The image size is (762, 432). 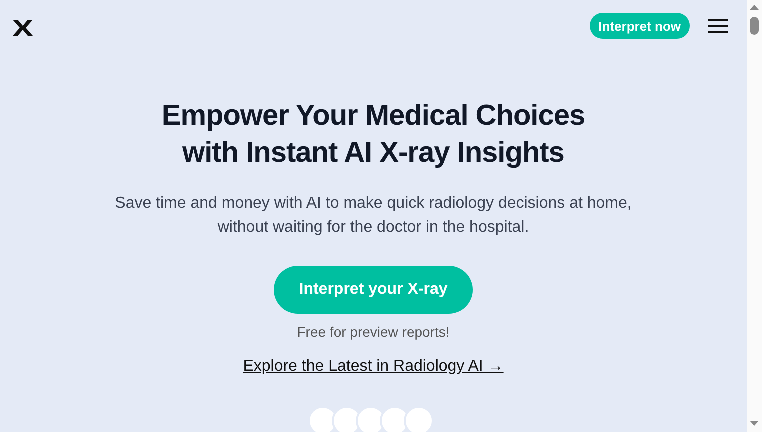 What do you see at coordinates (373, 216) in the screenshot?
I see `hero-subtitle: Save time and money with AI to make quick radiology decisions at home, without waiting for the doctor in the hospital.` at bounding box center [373, 216].